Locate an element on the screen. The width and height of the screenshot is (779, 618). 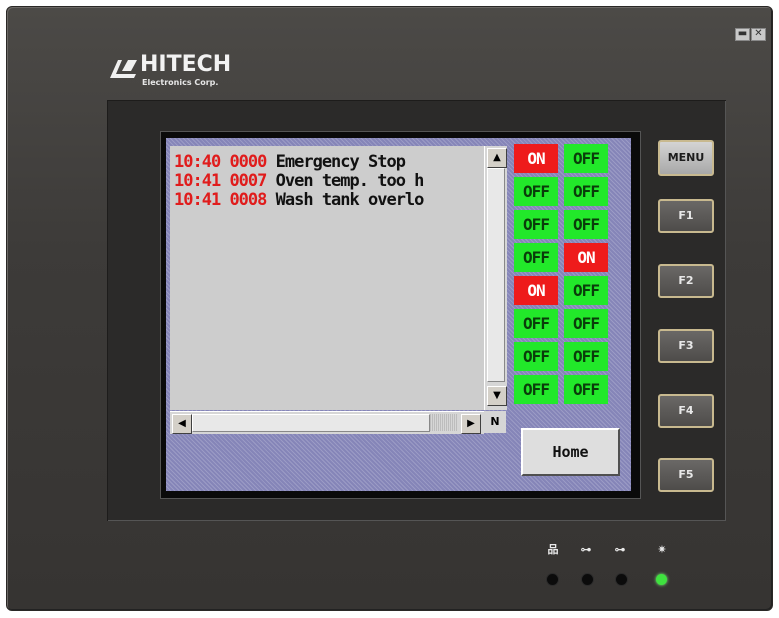
alarm-code: 0000 is located at coordinates (248, 162).